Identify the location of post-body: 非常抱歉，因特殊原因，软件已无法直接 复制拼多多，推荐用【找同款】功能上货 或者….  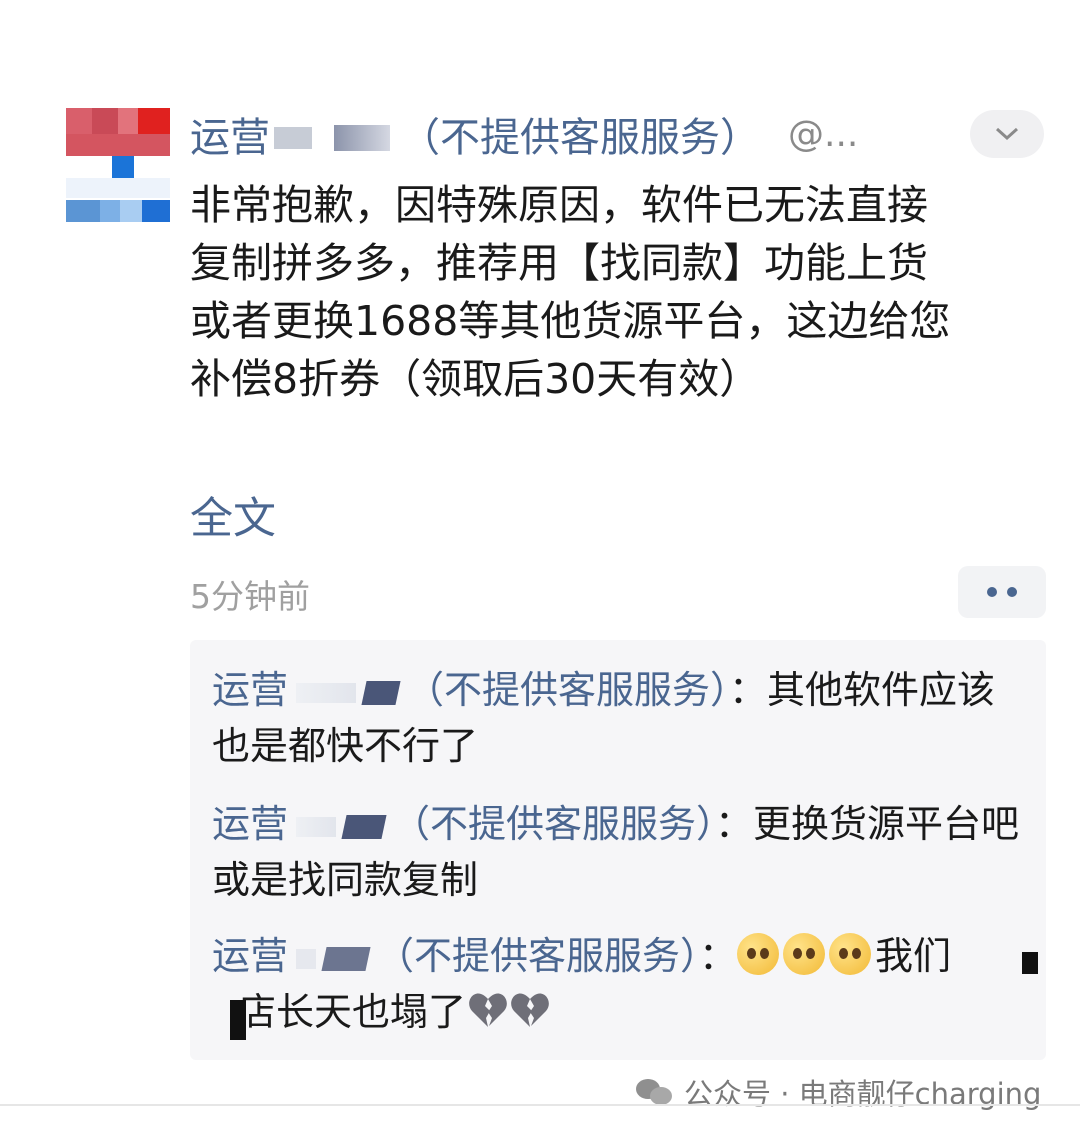
(570, 292).